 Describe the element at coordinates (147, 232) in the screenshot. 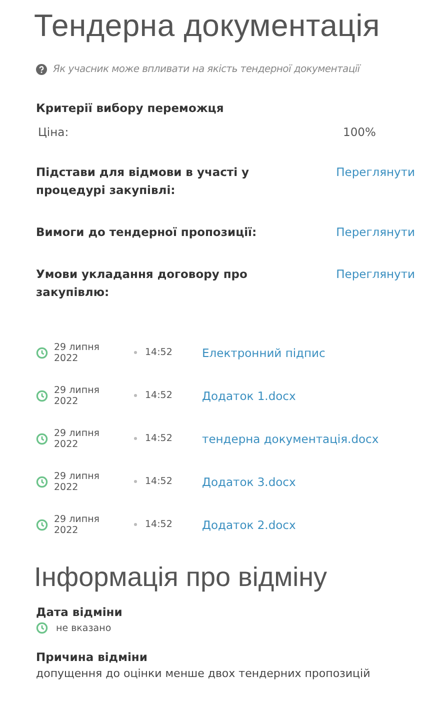

I see `requirement-label: Вимоги до тендерної пропозиції:` at that location.